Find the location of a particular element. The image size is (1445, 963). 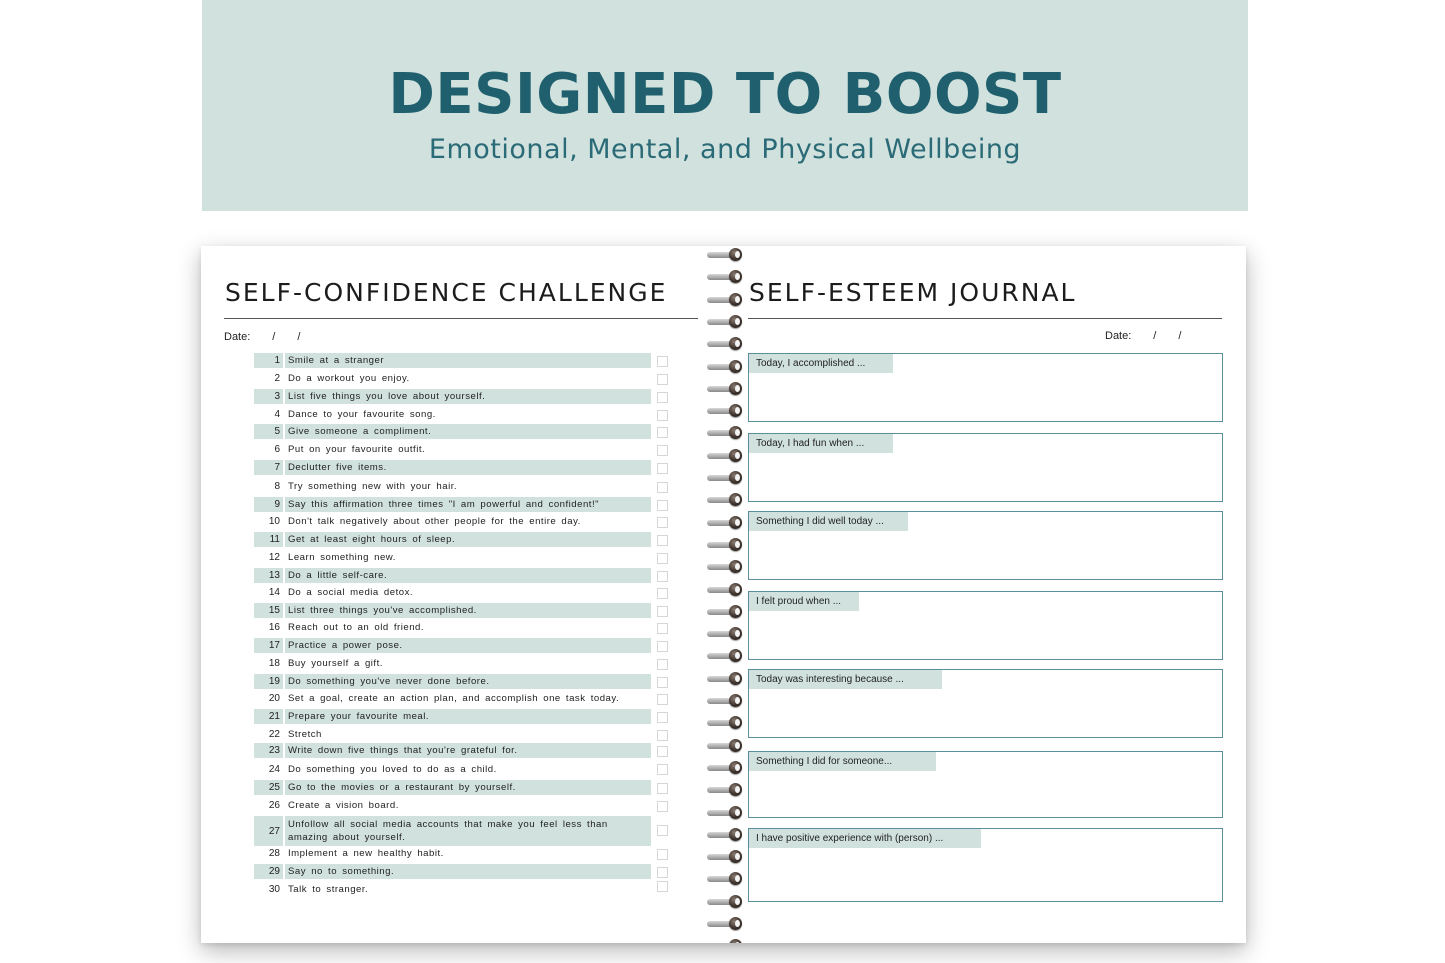

challenge-row: 1 Smile at a stranger is located at coordinates (452, 360).